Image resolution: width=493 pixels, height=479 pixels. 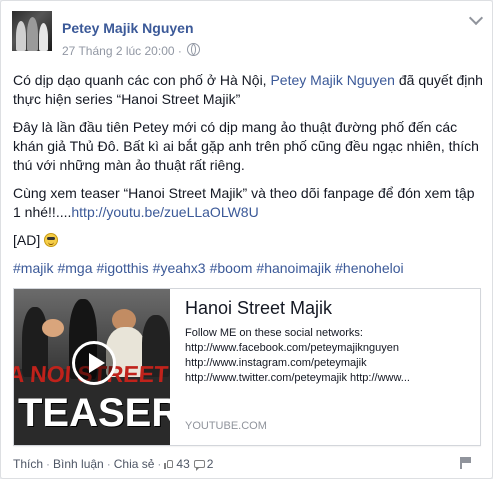 I want to click on comment-button: Bình luận, so click(x=78, y=464).